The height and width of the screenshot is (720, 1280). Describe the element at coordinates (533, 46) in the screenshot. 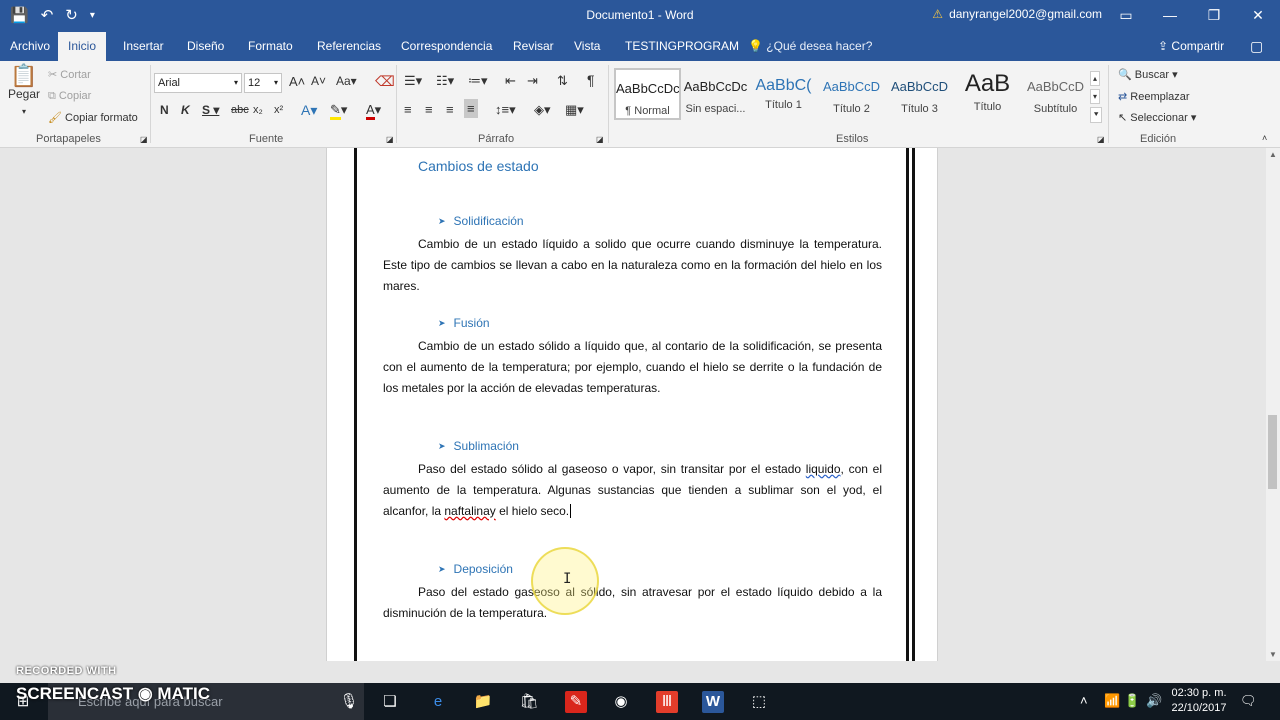

I see `tab-revisar: Revisar` at that location.